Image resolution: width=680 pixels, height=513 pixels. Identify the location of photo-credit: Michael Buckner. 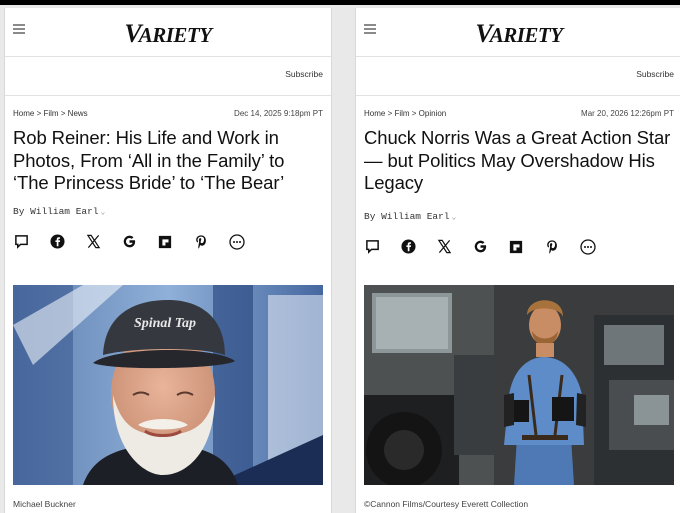
(44, 504).